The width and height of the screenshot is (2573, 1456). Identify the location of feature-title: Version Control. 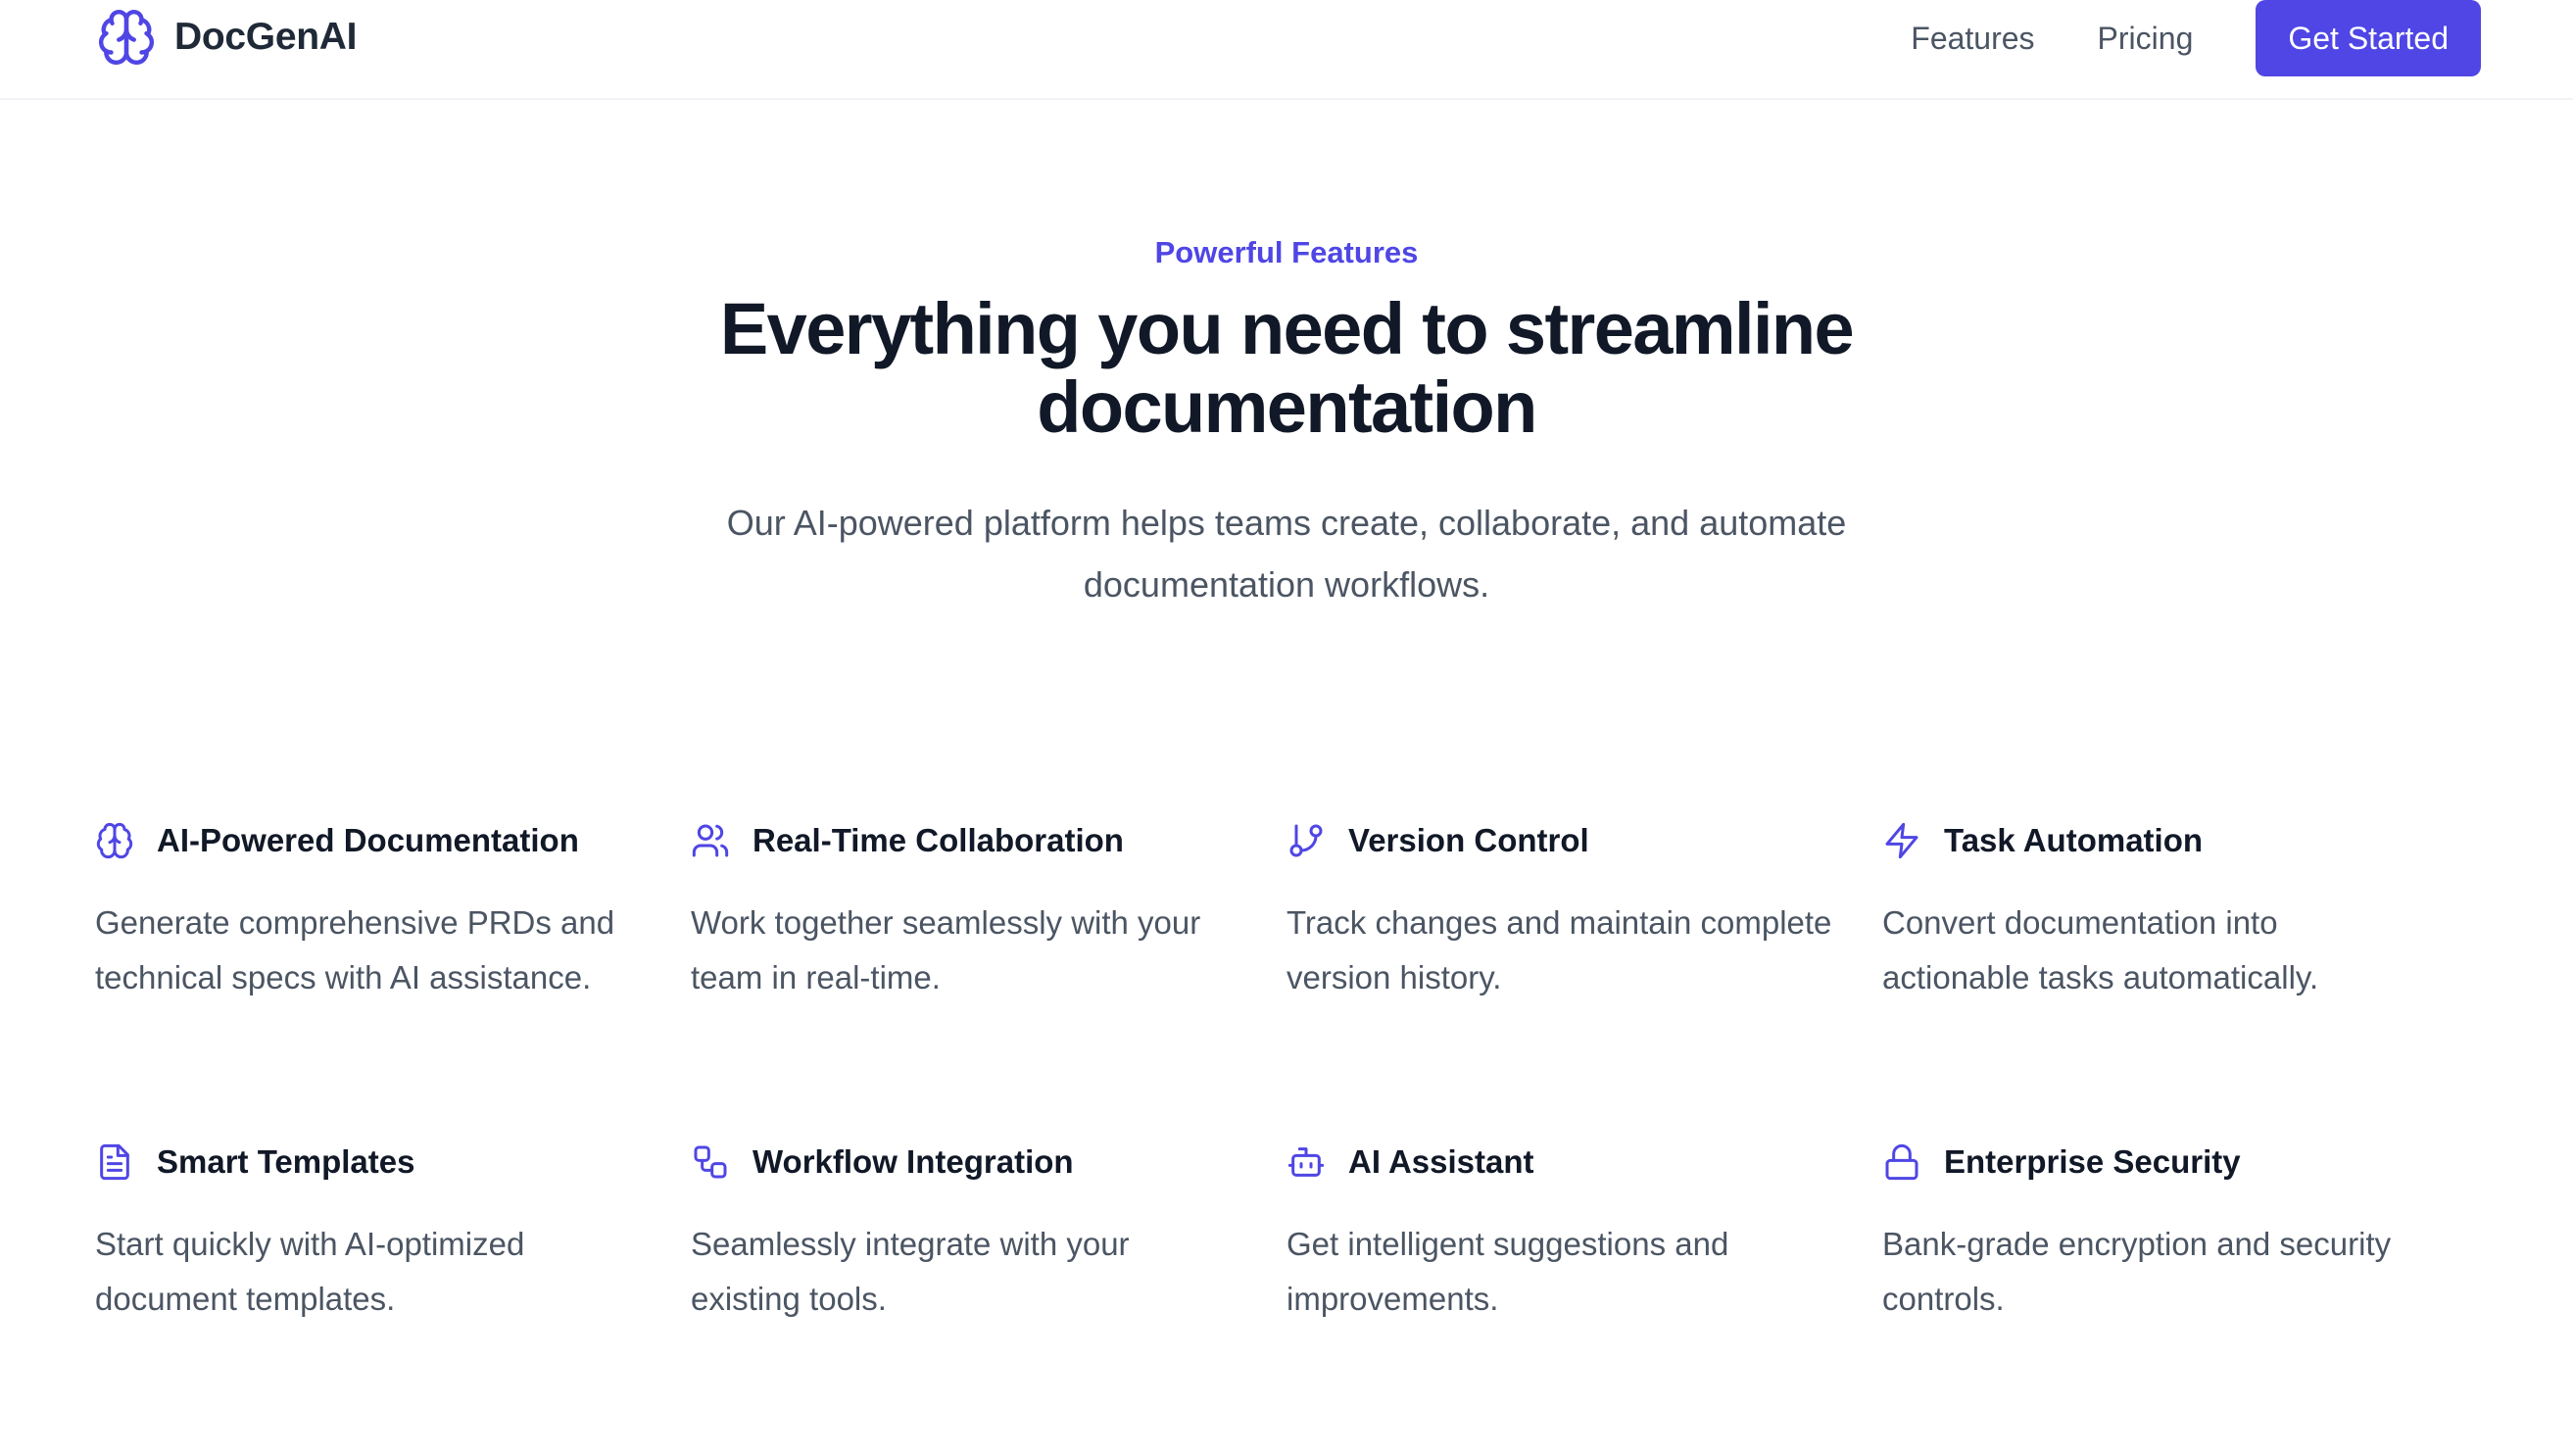
(1469, 840).